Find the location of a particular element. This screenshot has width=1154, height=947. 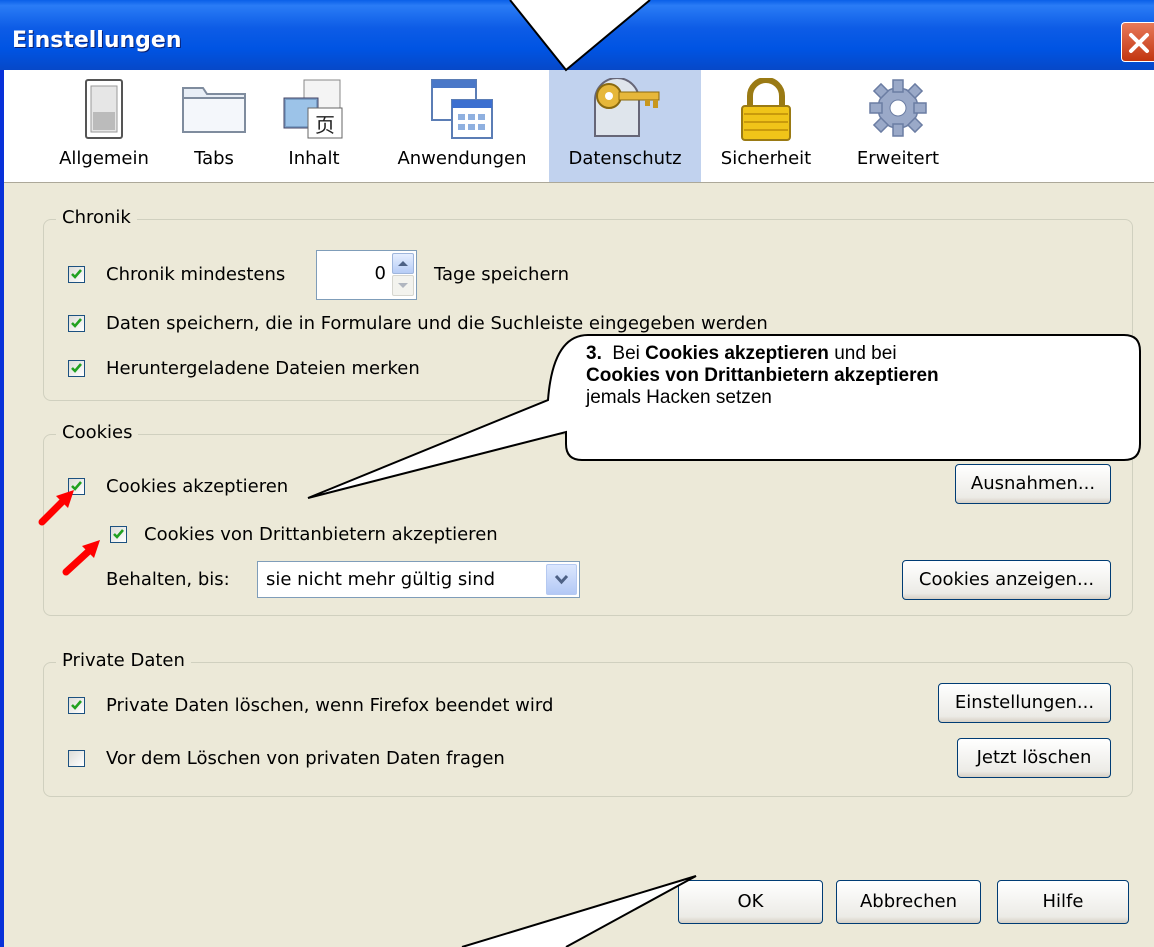

callout-text-1: Bei is located at coordinates (626, 353).